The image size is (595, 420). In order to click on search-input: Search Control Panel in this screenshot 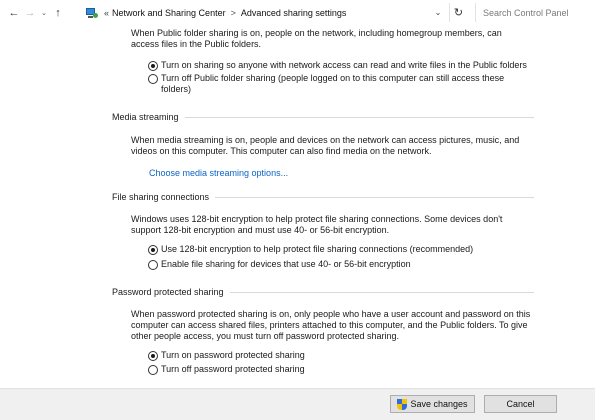, I will do `click(533, 12)`.